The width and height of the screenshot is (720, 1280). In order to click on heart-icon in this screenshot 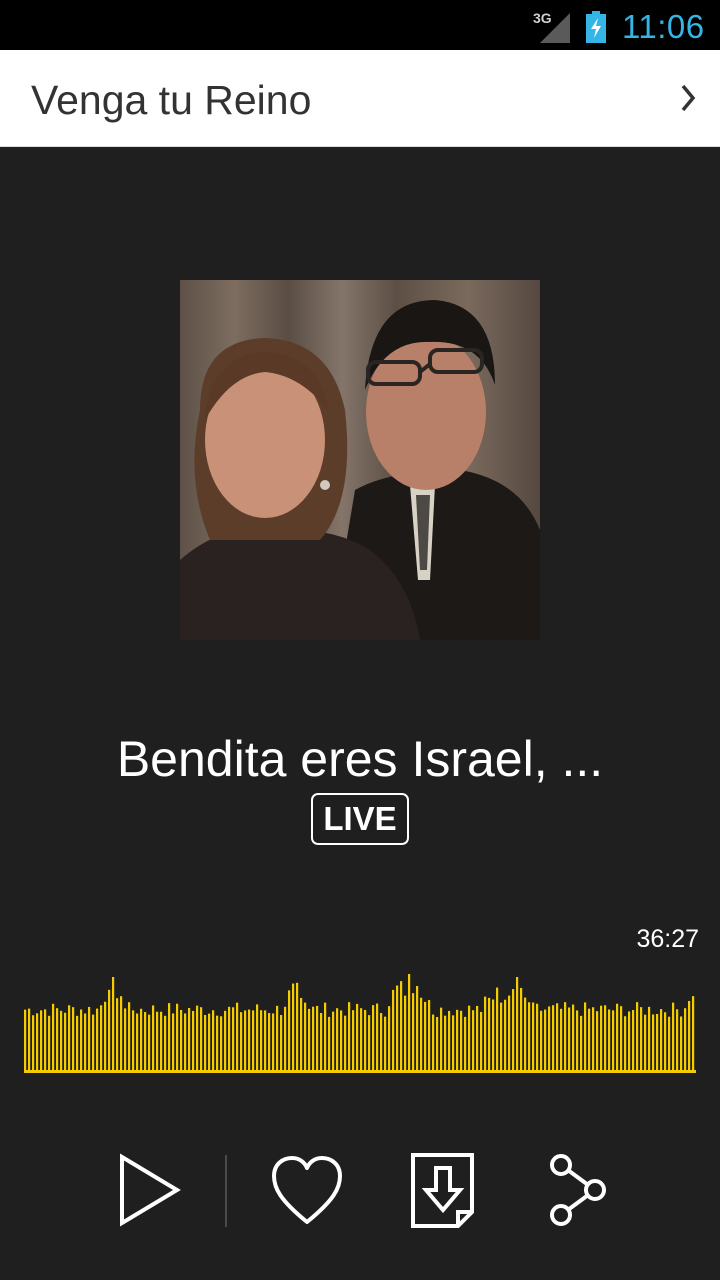, I will do `click(307, 1190)`.